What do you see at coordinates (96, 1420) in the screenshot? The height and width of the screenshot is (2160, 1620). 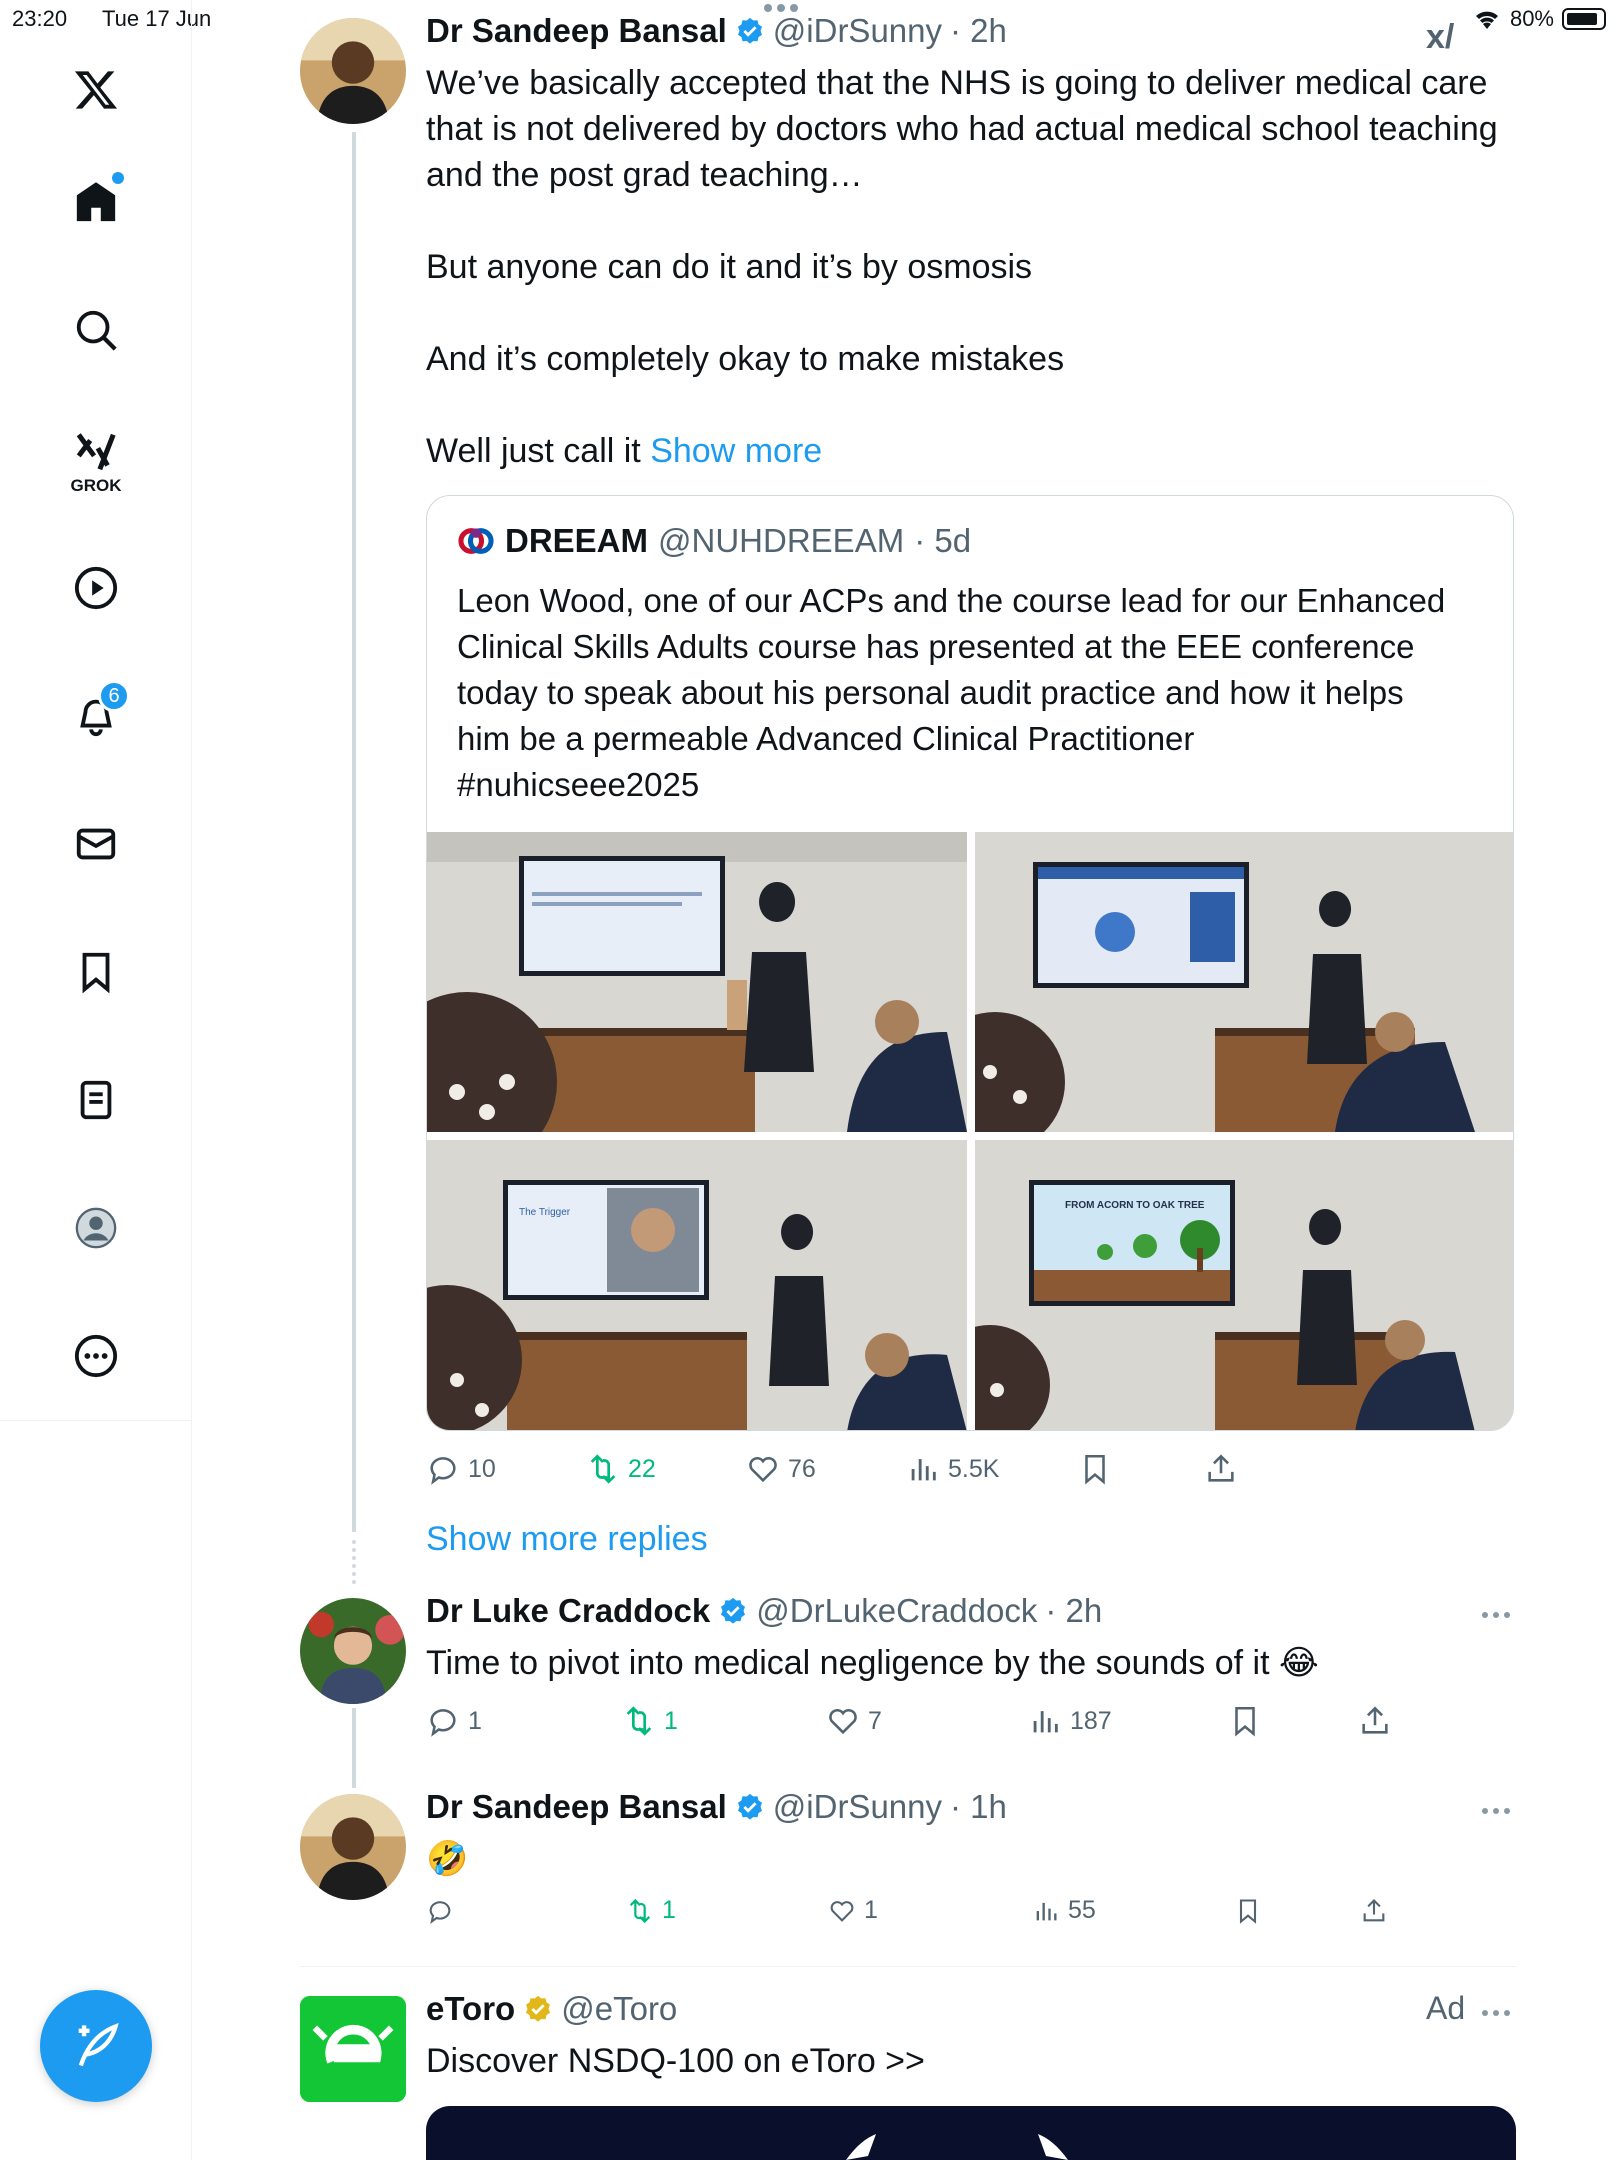 I see `sidebar-divider` at bounding box center [96, 1420].